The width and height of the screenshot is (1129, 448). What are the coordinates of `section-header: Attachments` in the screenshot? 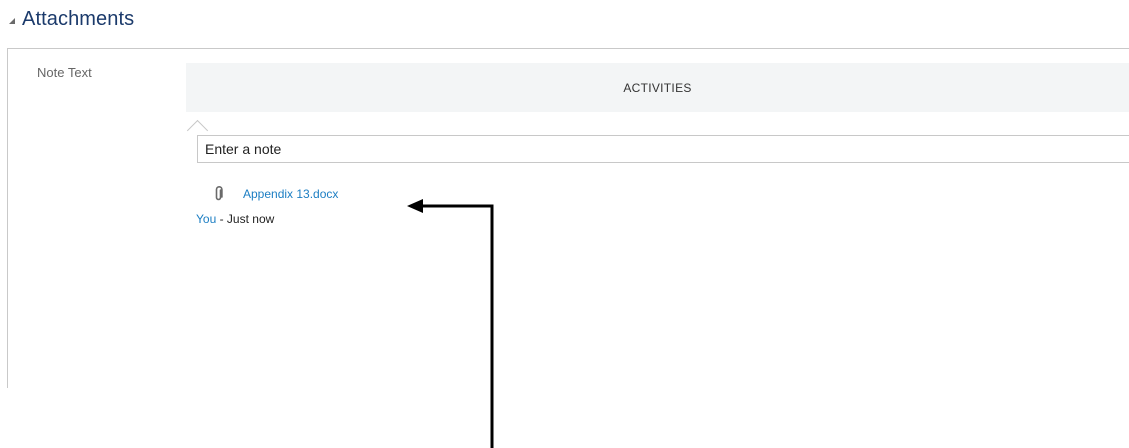 It's located at (67, 19).